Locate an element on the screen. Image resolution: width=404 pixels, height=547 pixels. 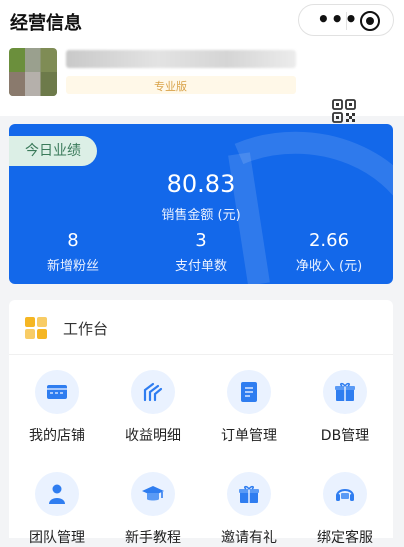
gift-box-icon is located at coordinates (345, 392).